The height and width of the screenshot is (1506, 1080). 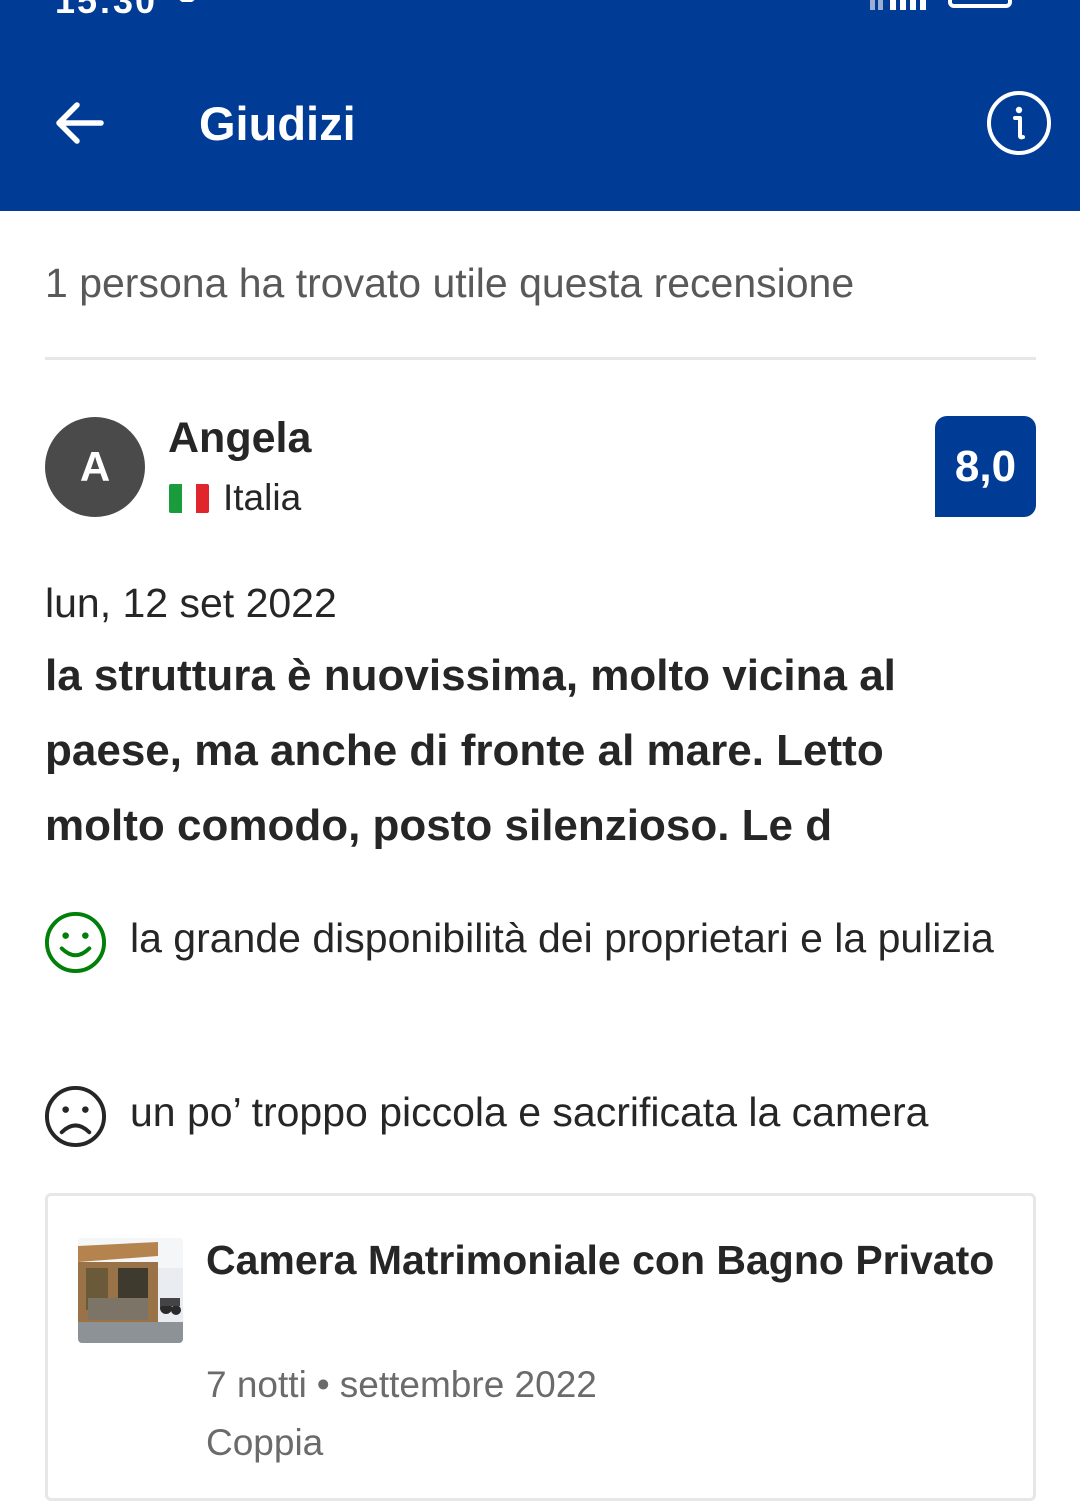 What do you see at coordinates (600, 1260) in the screenshot?
I see `room-name: Camera Matrimoniale con Bagno Privato` at bounding box center [600, 1260].